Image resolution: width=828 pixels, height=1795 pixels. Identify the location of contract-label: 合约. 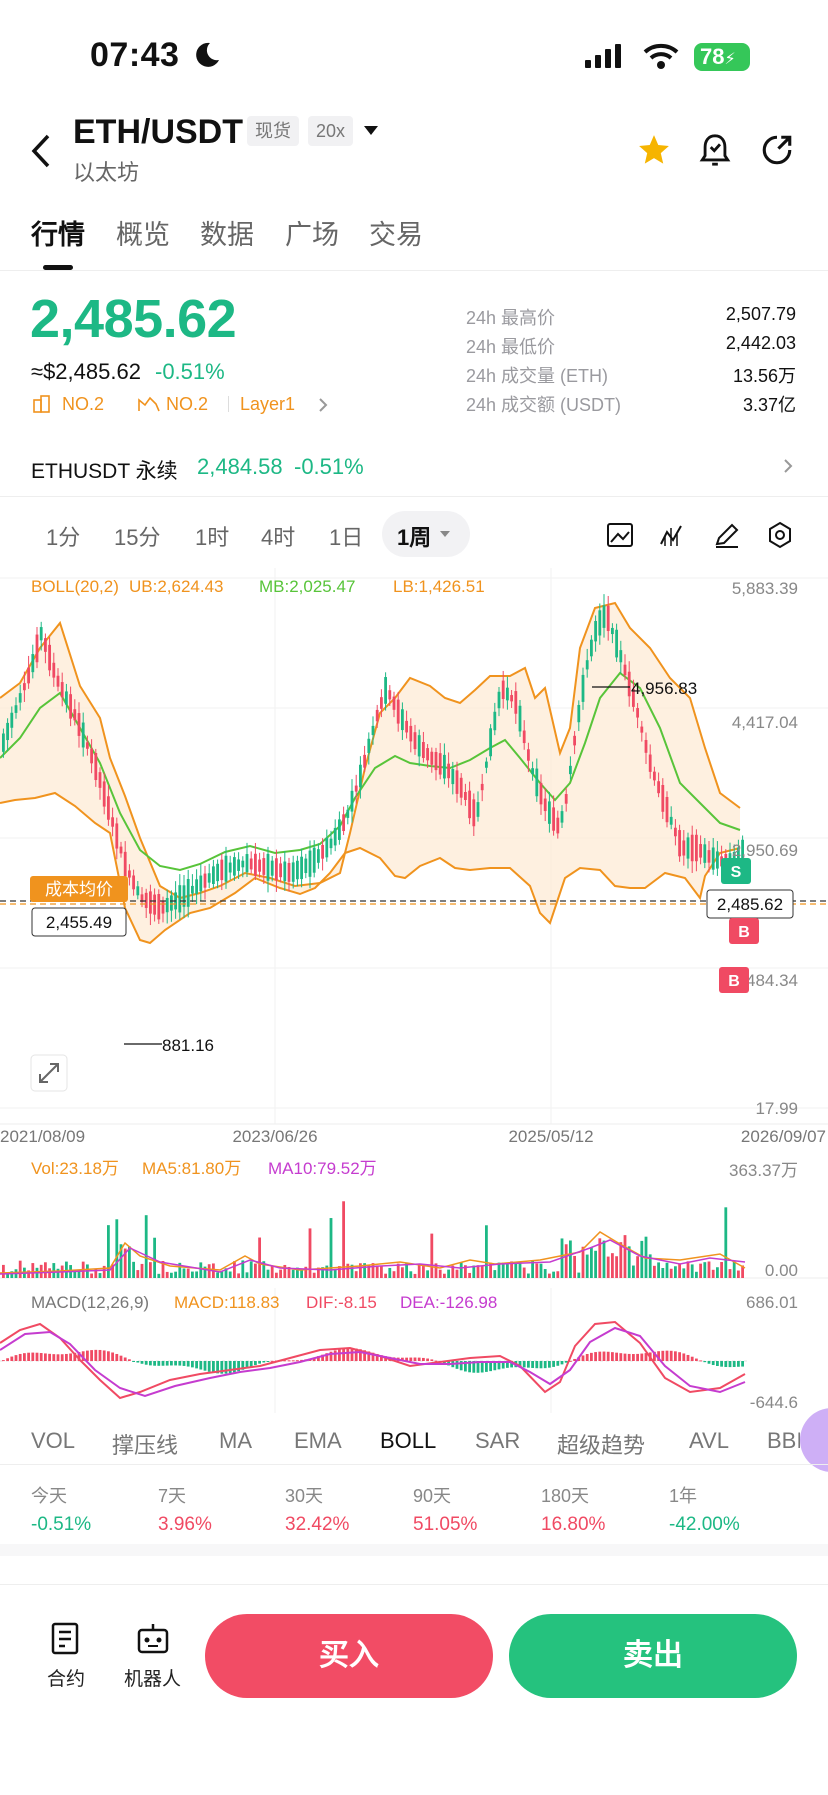
(66, 1677).